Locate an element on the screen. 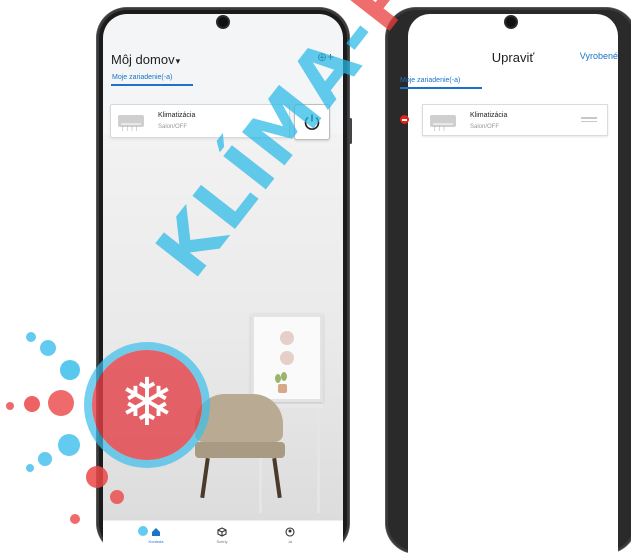 This screenshot has height=553, width=631. home-icon is located at coordinates (156, 532).